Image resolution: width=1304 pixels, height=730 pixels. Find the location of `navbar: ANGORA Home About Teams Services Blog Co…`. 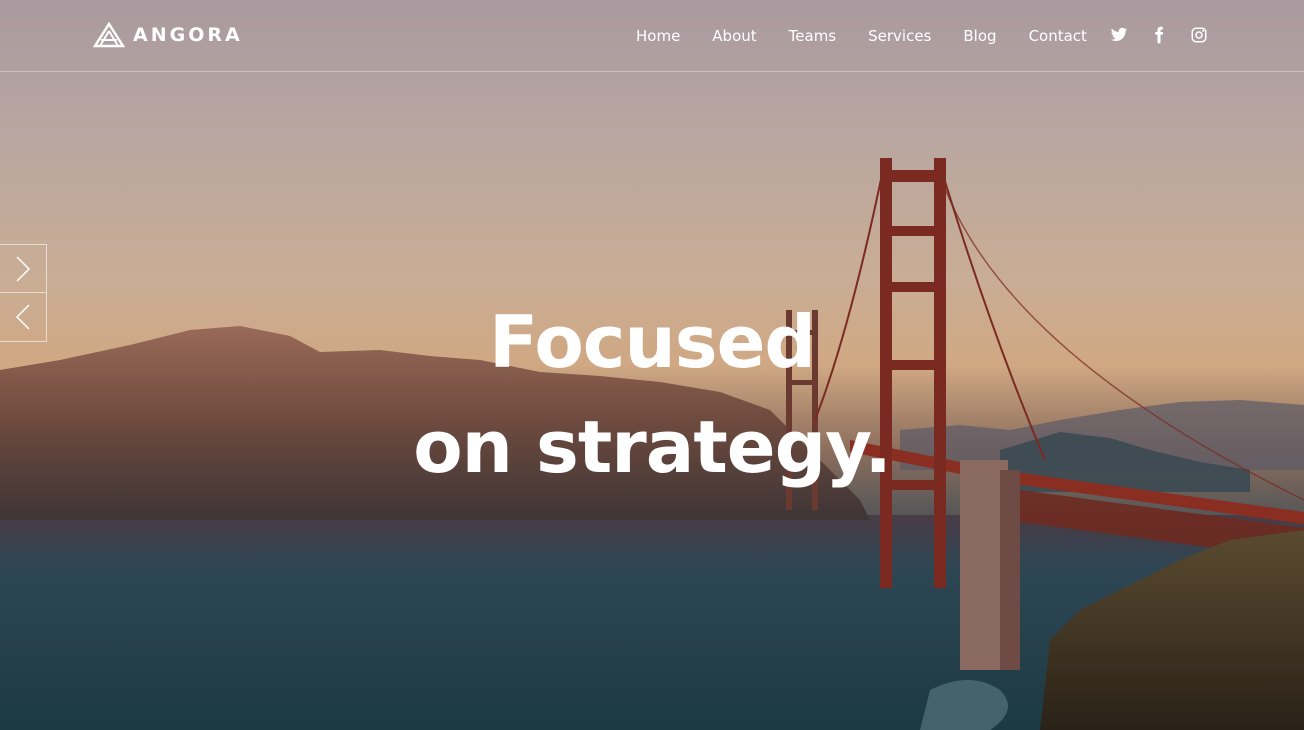

navbar: ANGORA Home About Teams Services Blog Co… is located at coordinates (652, 36).